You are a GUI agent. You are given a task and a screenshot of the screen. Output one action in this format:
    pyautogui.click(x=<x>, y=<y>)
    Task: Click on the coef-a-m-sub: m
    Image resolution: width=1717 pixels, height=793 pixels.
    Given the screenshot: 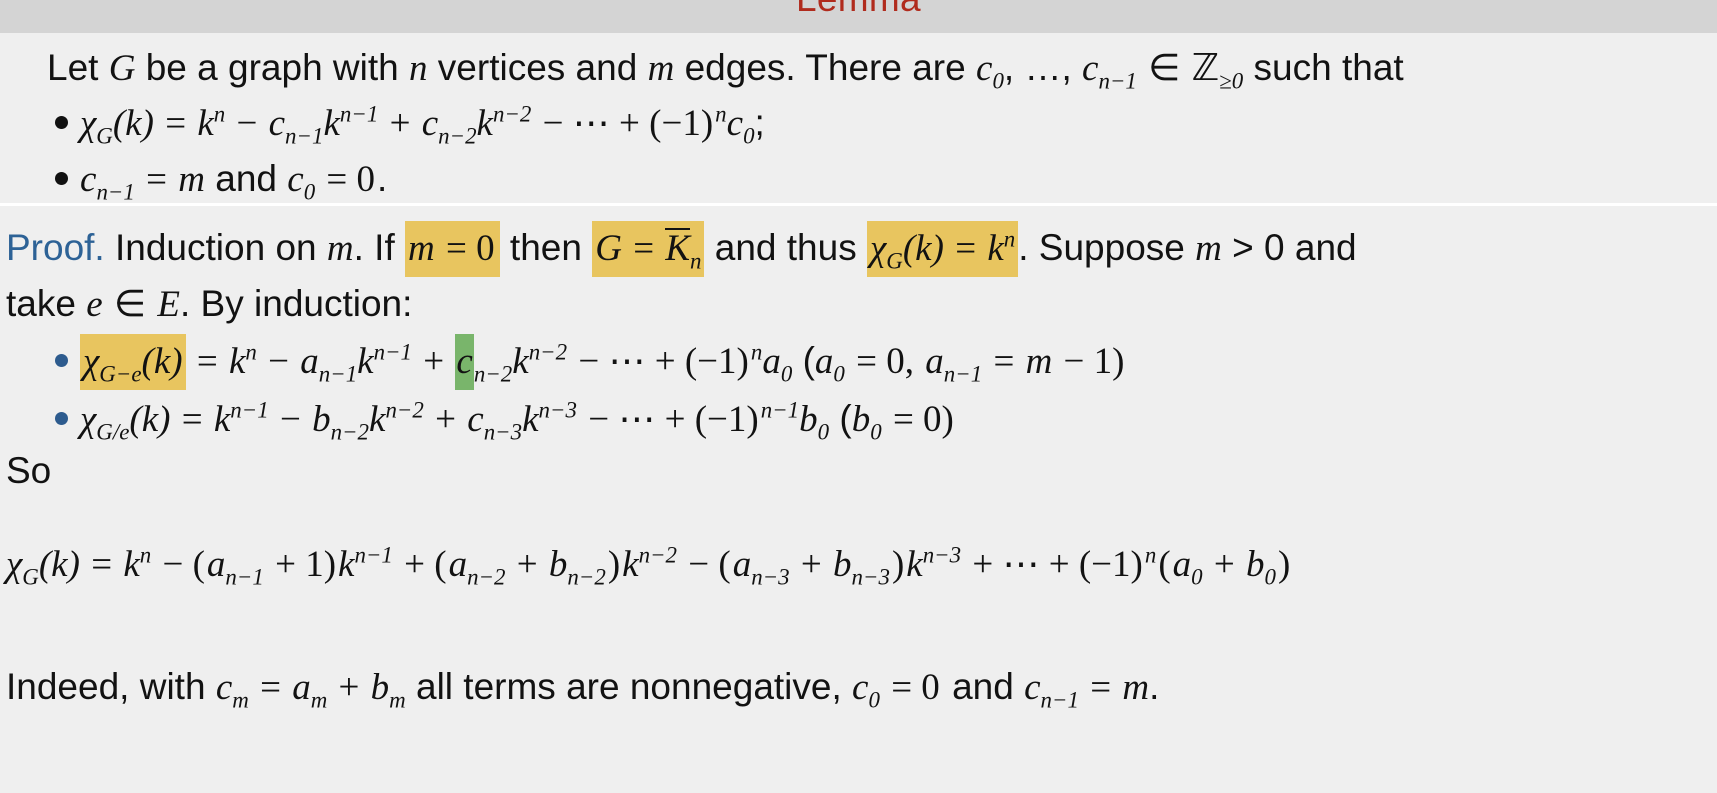 What is the action you would take?
    pyautogui.click(x=319, y=700)
    